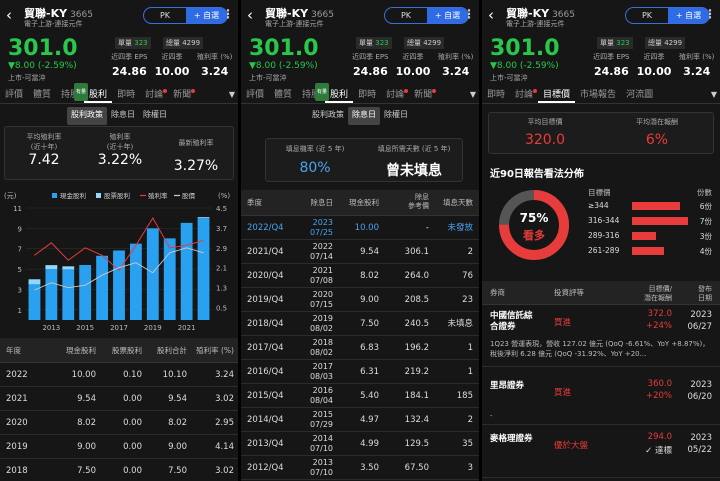 This screenshot has width=720, height=481. What do you see at coordinates (416, 396) in the screenshot?
I see `table-cell: 184.1` at bounding box center [416, 396].